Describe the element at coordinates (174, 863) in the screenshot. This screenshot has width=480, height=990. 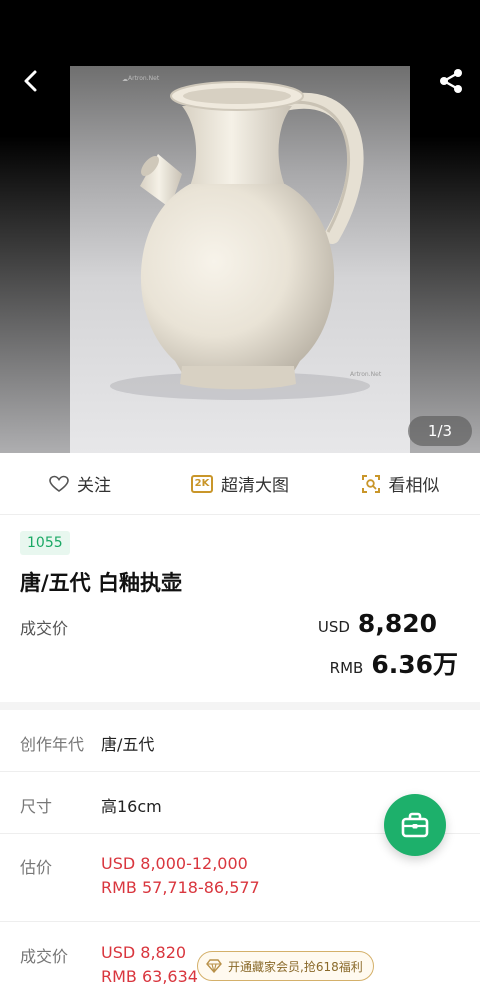
I see `estimate-usd: USD 8,000-12,000` at that location.